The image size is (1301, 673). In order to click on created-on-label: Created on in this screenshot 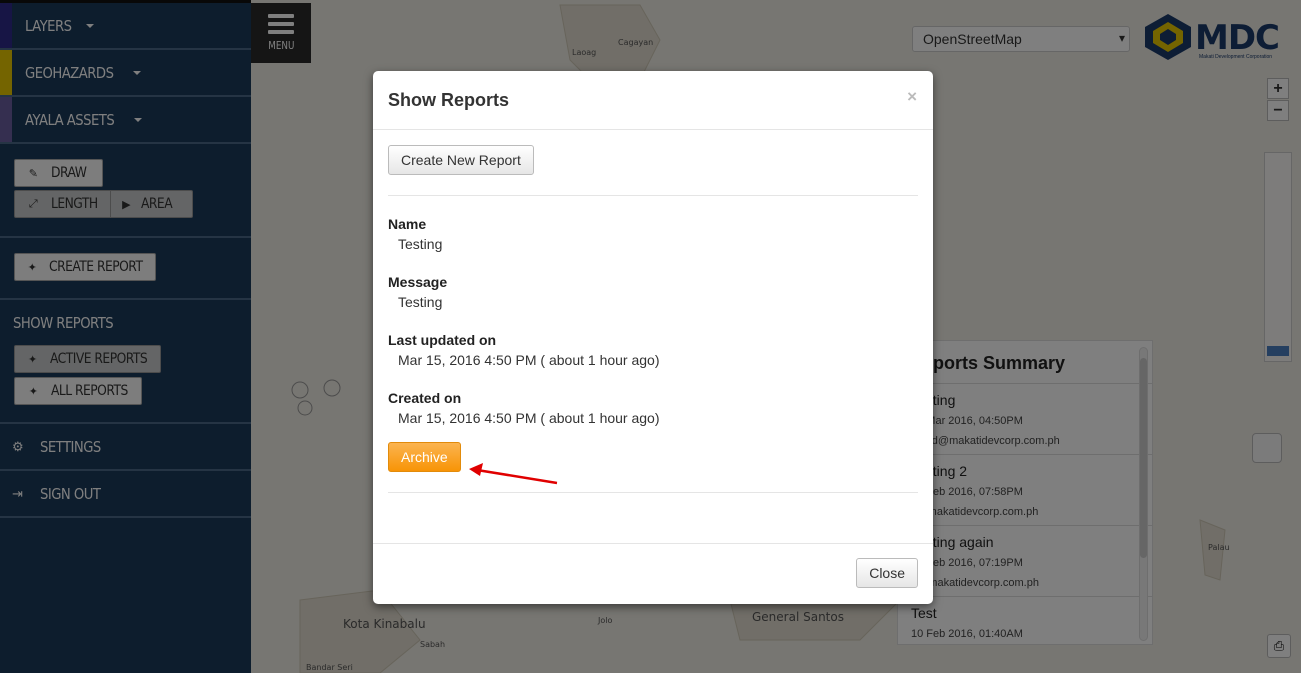, I will do `click(425, 398)`.